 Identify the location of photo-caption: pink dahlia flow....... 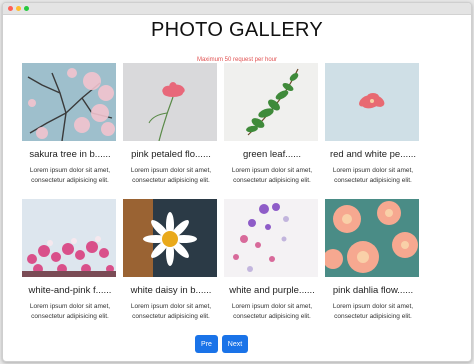
(373, 290).